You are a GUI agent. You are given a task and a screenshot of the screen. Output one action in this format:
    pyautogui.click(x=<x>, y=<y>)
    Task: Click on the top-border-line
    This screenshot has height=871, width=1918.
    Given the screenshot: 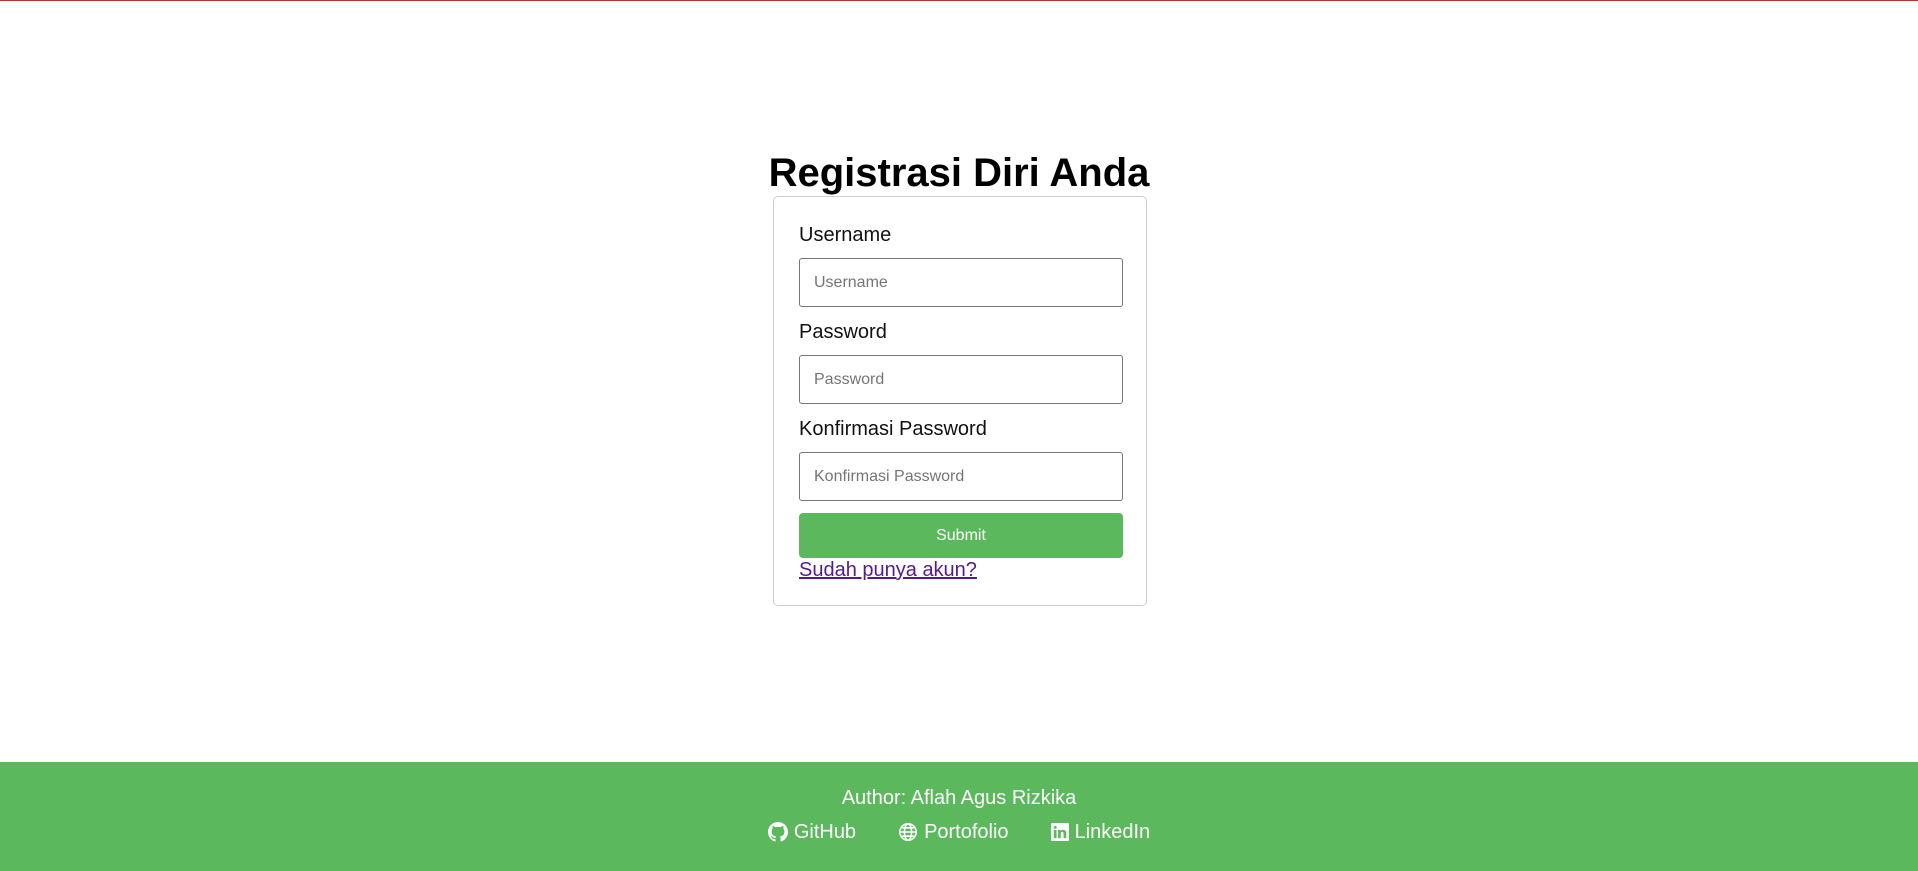 What is the action you would take?
    pyautogui.click(x=959, y=0)
    